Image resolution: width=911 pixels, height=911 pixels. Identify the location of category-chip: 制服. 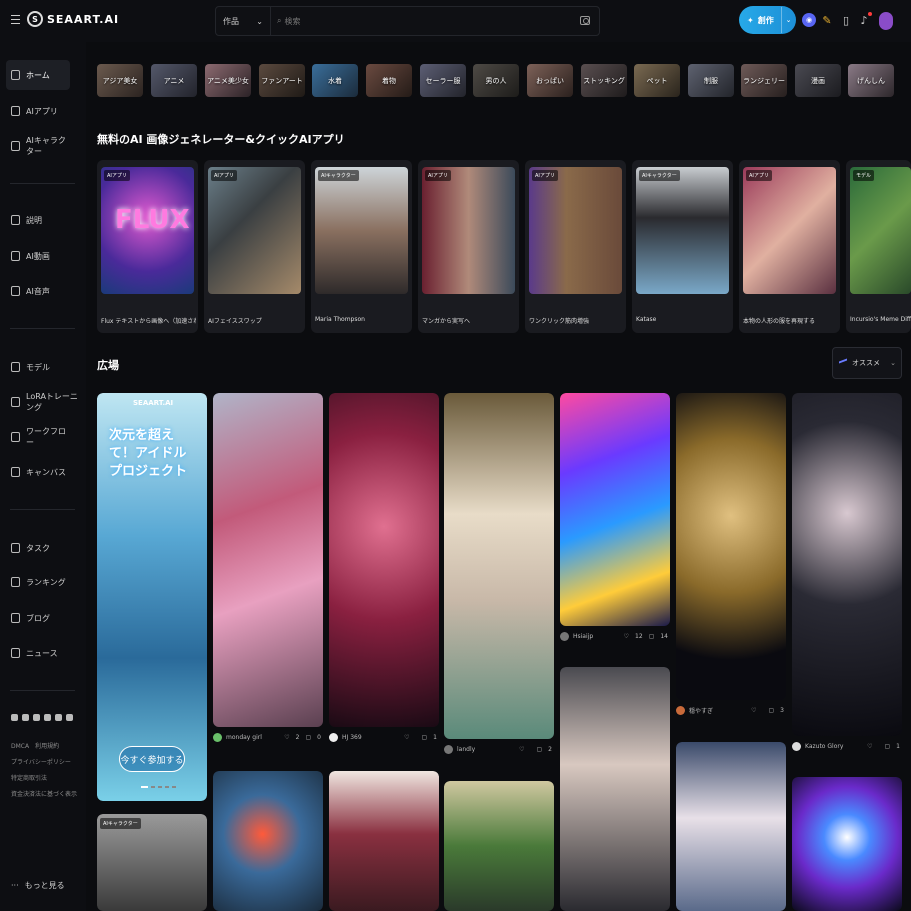
(711, 80).